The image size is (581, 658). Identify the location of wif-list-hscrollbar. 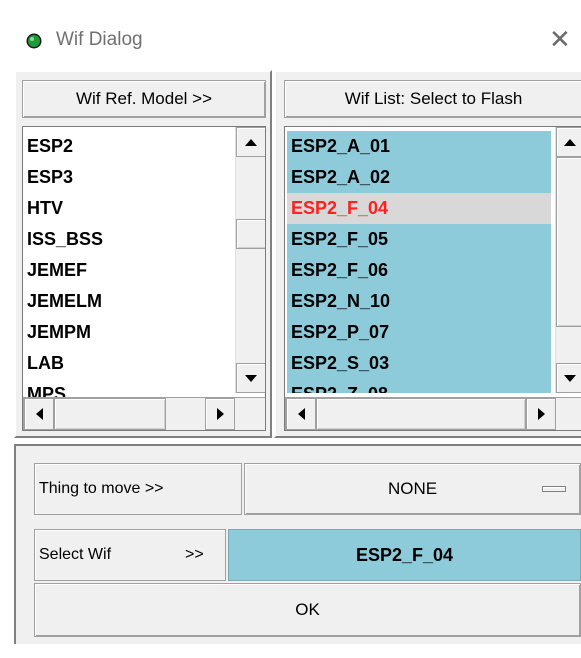
(433, 413).